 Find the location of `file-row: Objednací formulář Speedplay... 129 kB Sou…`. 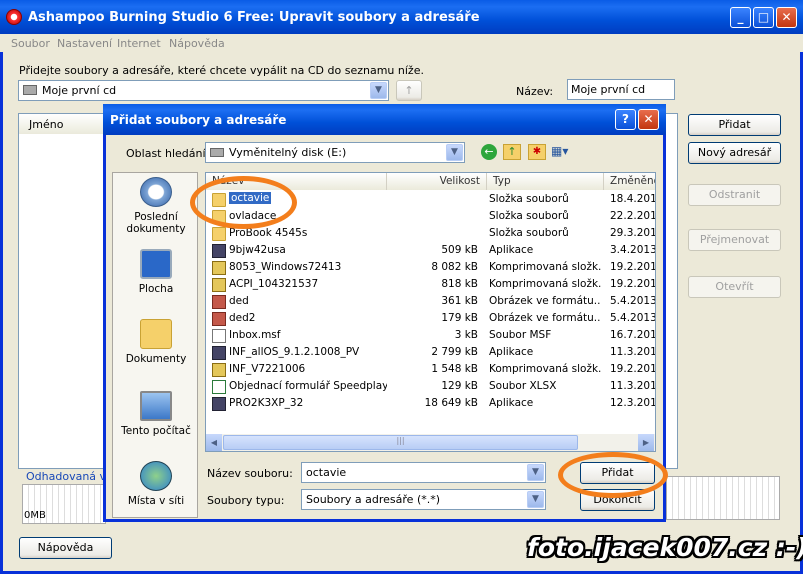

file-row: Objednací formulář Speedplay... 129 kB Sou… is located at coordinates (430, 386).